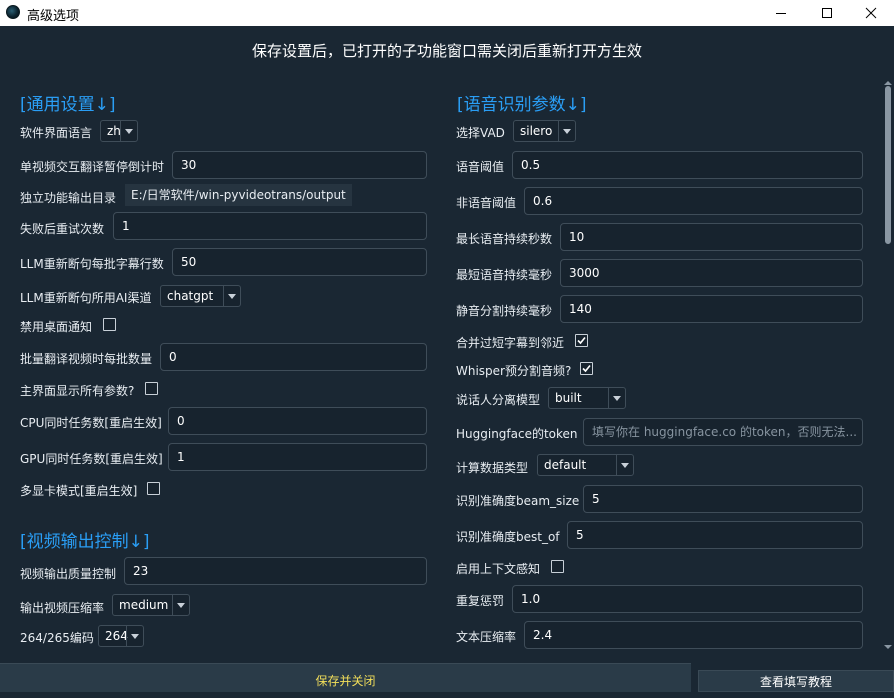  Describe the element at coordinates (510, 343) in the screenshot. I see `merge-short-label: 合并过短字幕到邻近` at that location.